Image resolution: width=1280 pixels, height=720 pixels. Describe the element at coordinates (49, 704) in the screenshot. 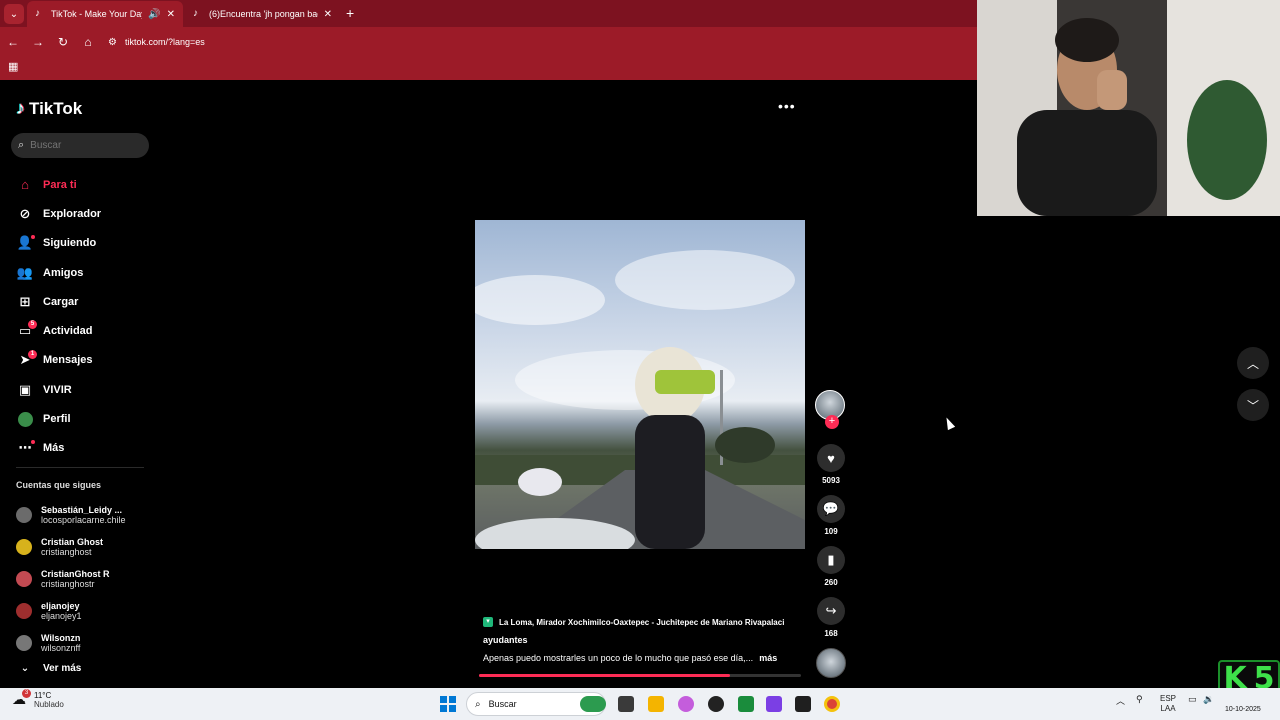

I see `weather-condition: Nublado` at that location.